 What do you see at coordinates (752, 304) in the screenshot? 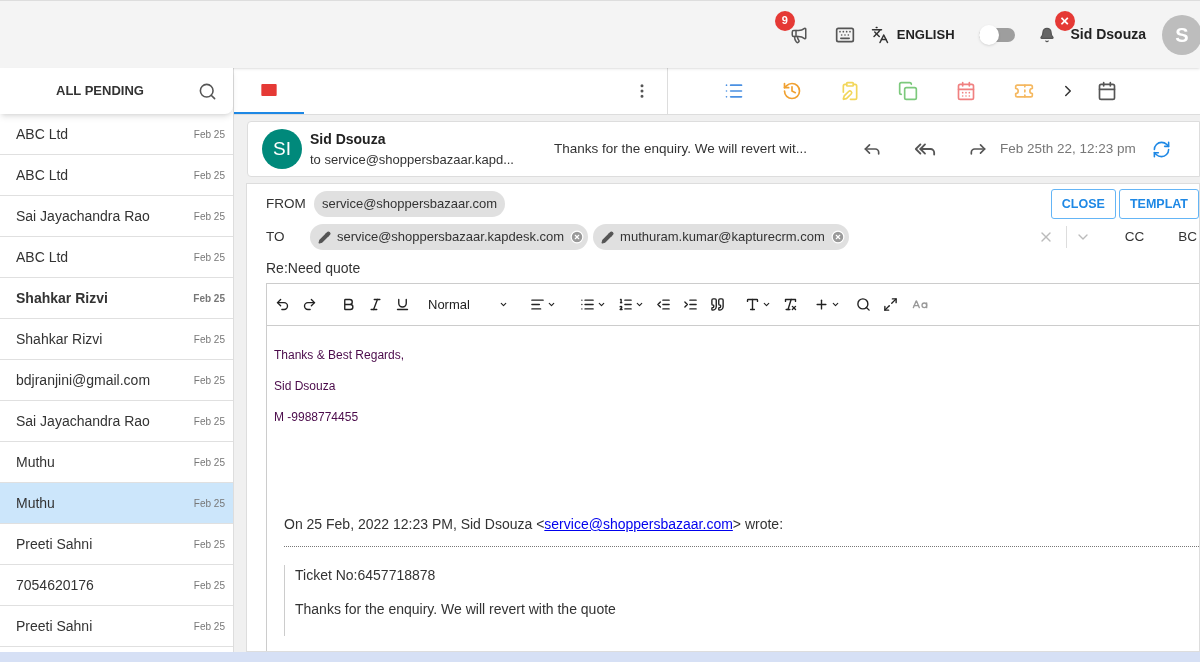
I see `text-size-icon` at bounding box center [752, 304].